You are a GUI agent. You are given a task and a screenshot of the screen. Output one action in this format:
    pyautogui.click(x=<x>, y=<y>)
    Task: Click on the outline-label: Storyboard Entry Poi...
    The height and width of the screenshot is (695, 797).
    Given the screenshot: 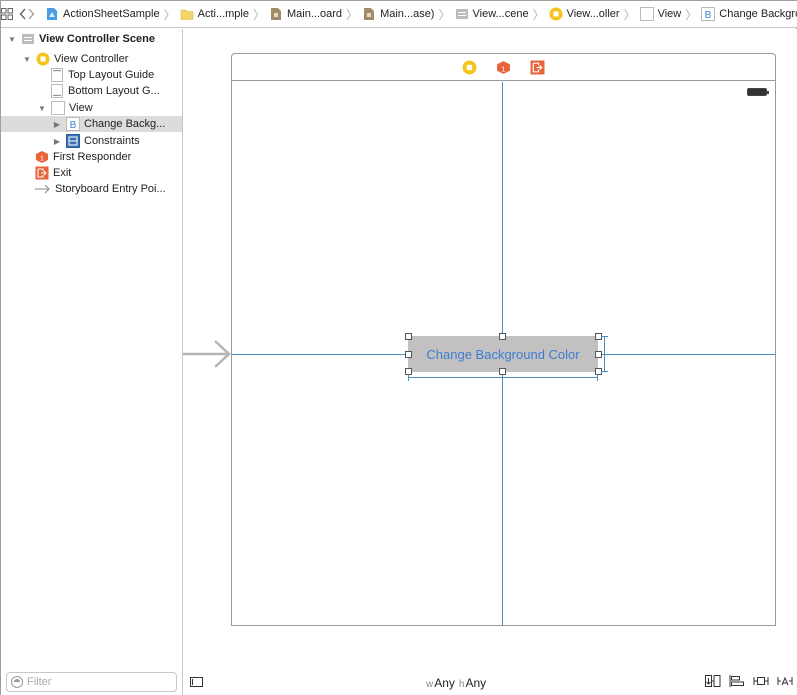 What is the action you would take?
    pyautogui.click(x=110, y=189)
    